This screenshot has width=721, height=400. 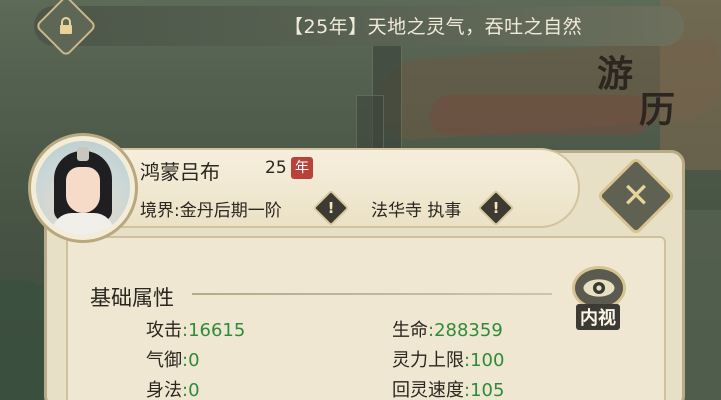 What do you see at coordinates (132, 298) in the screenshot?
I see `section-title: 基础属性` at bounding box center [132, 298].